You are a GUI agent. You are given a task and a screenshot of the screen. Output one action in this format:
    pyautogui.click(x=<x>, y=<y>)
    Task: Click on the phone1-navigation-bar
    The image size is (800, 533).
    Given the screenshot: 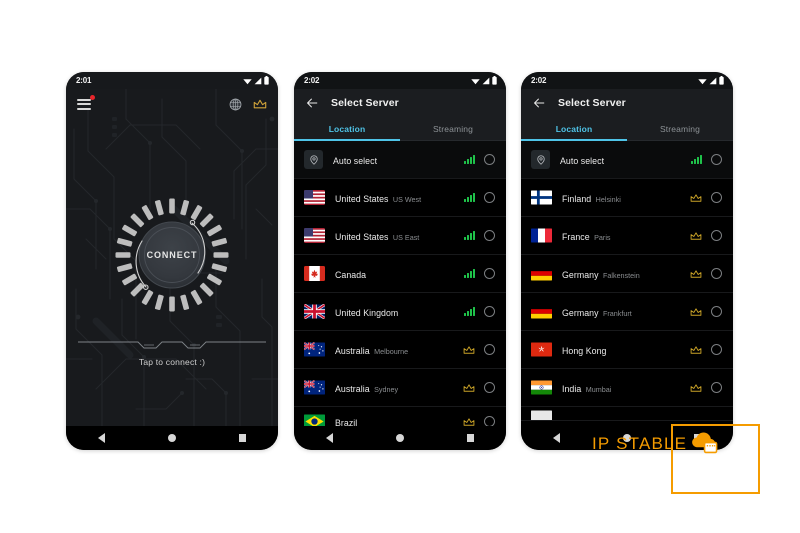 What is the action you would take?
    pyautogui.click(x=172, y=438)
    